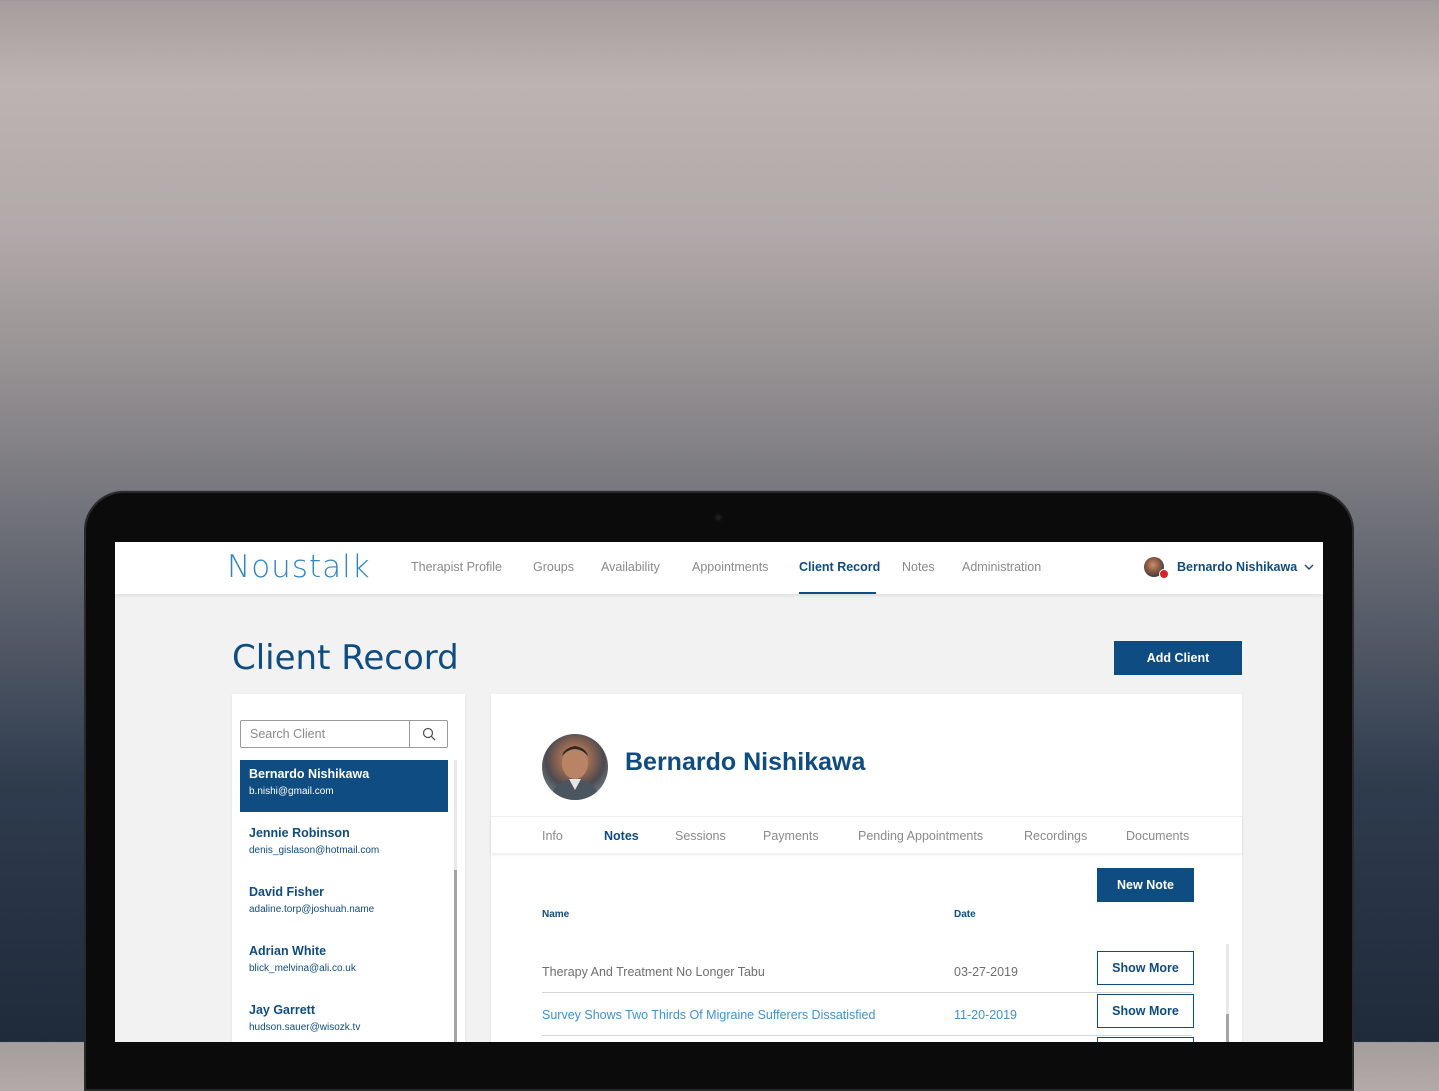 This screenshot has width=1439, height=1091. What do you see at coordinates (791, 836) in the screenshot?
I see `tab-payments: Payments` at bounding box center [791, 836].